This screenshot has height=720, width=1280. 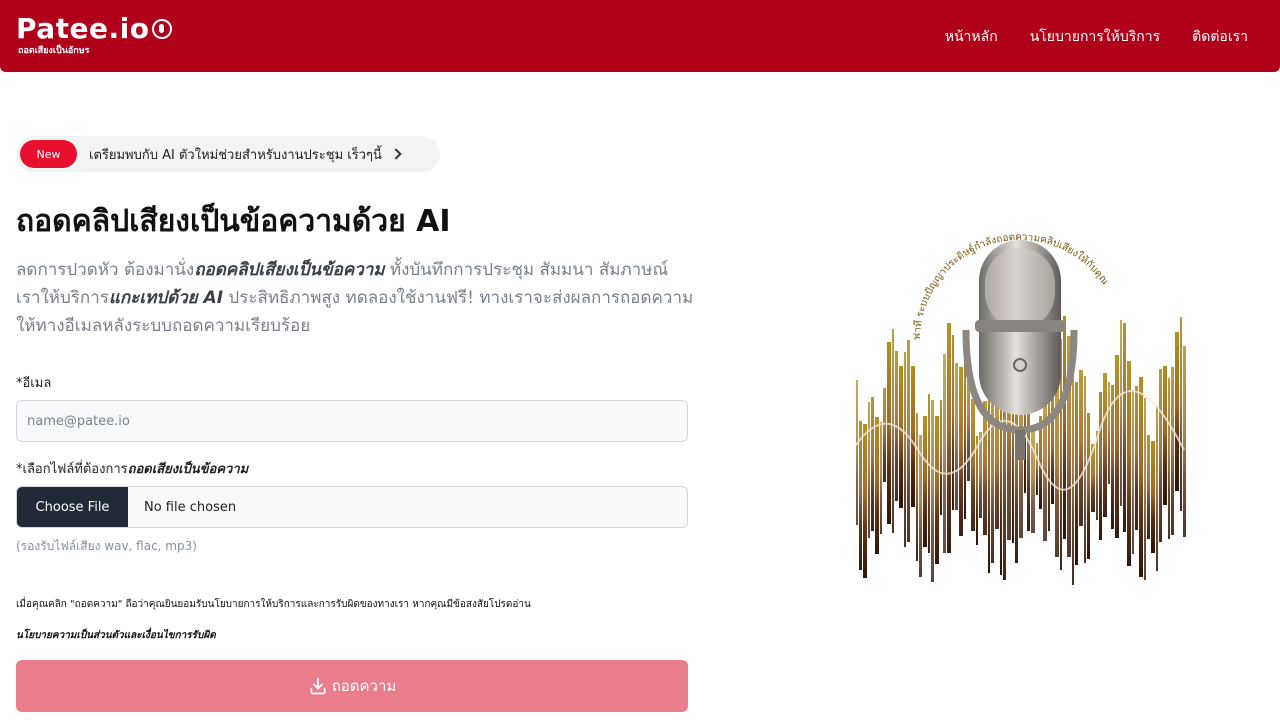 I want to click on nav-link-terms: นโยบายการให้บริการ, so click(x=1095, y=37).